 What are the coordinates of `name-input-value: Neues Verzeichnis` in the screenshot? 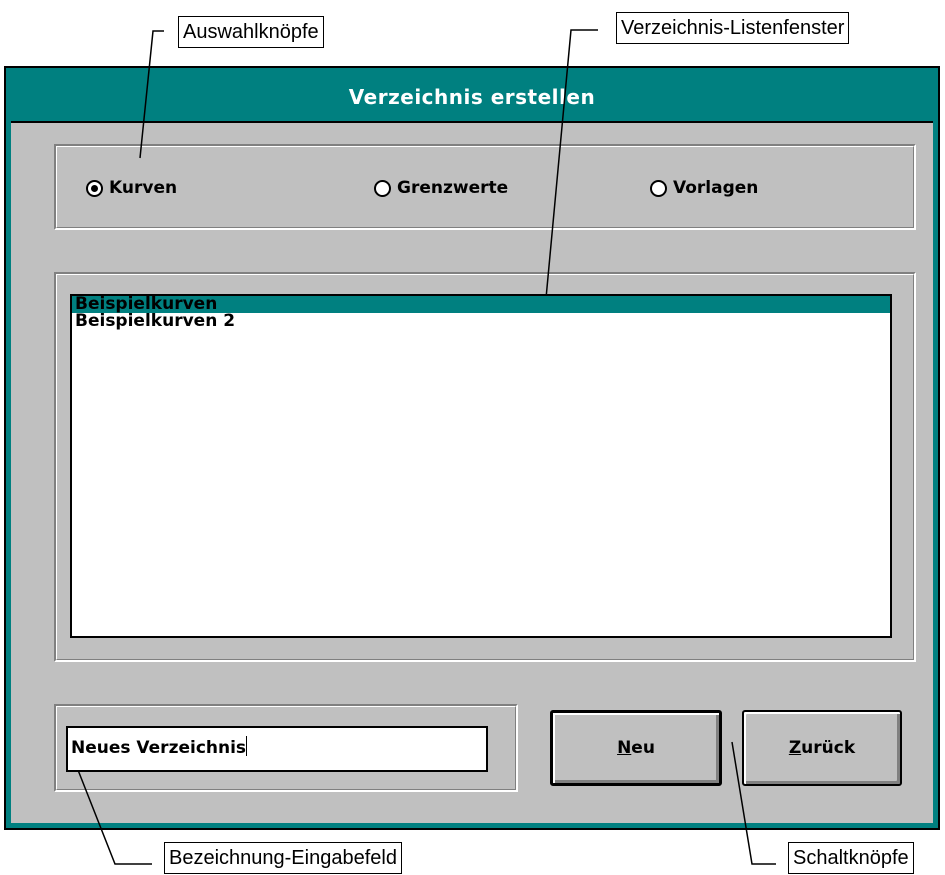 It's located at (159, 748).